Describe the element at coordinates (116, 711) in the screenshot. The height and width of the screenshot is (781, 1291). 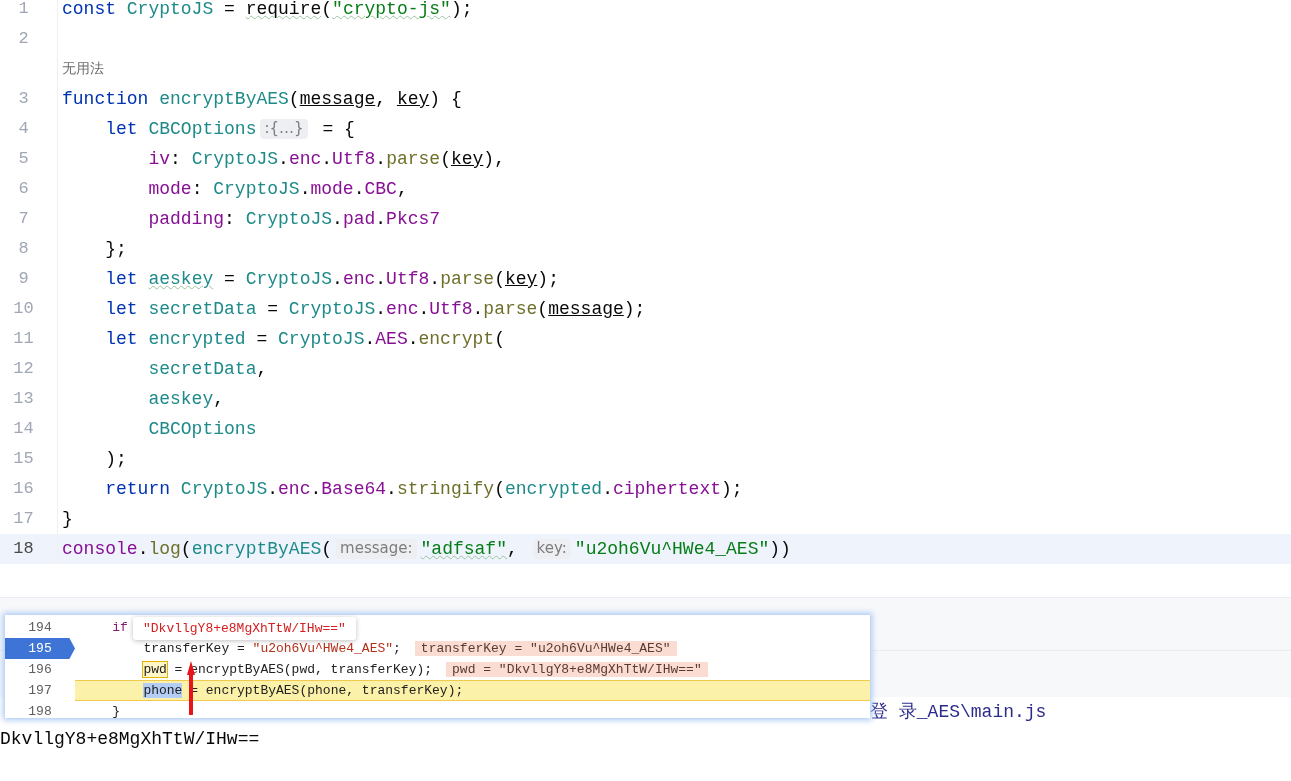
I see `code-text: }` at that location.